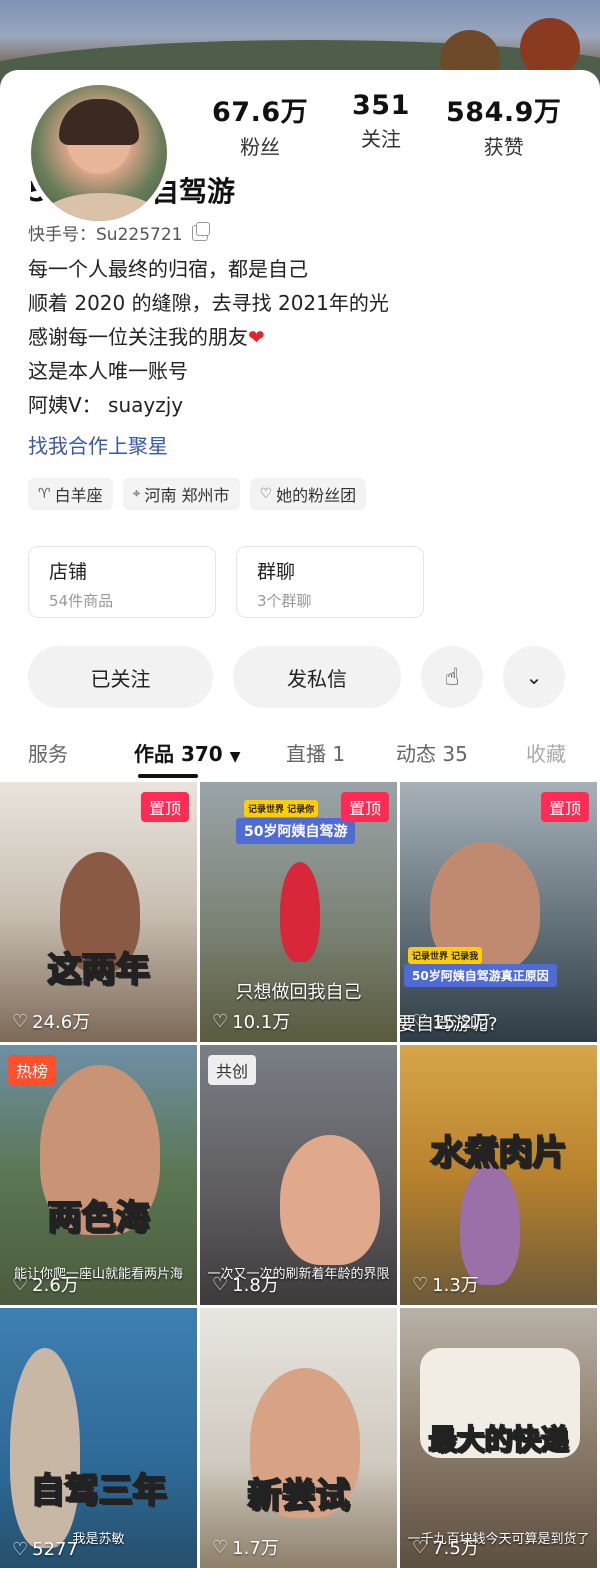 The image size is (600, 1592). What do you see at coordinates (120, 677) in the screenshot?
I see `followed-button: 已关注` at bounding box center [120, 677].